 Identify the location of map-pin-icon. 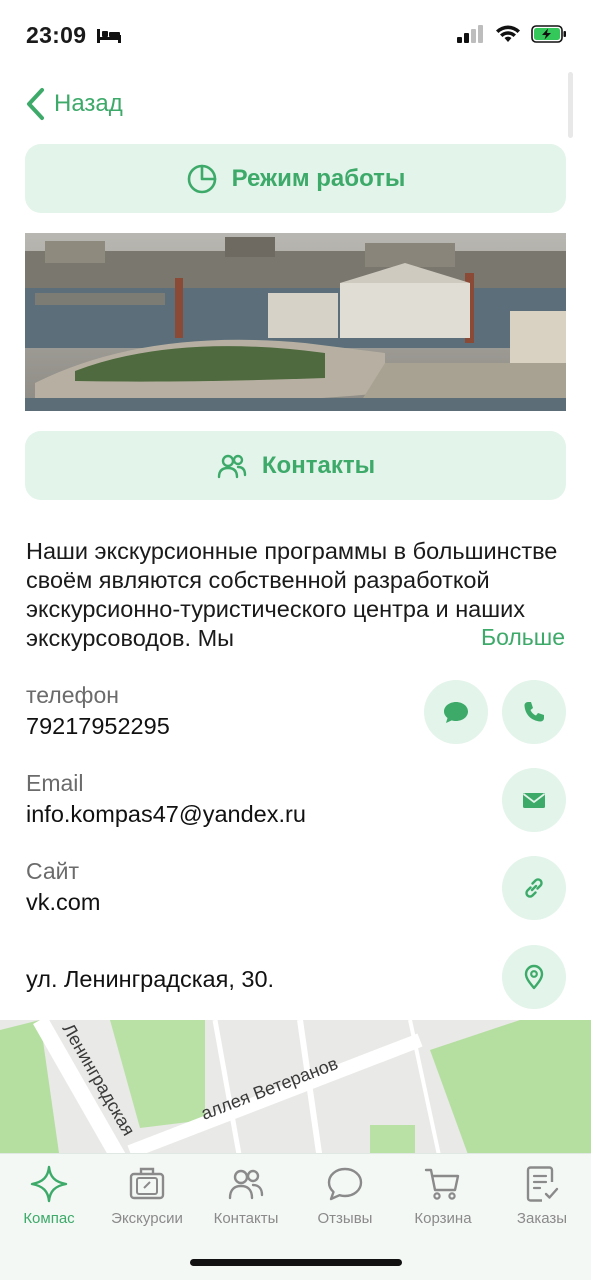
(534, 977).